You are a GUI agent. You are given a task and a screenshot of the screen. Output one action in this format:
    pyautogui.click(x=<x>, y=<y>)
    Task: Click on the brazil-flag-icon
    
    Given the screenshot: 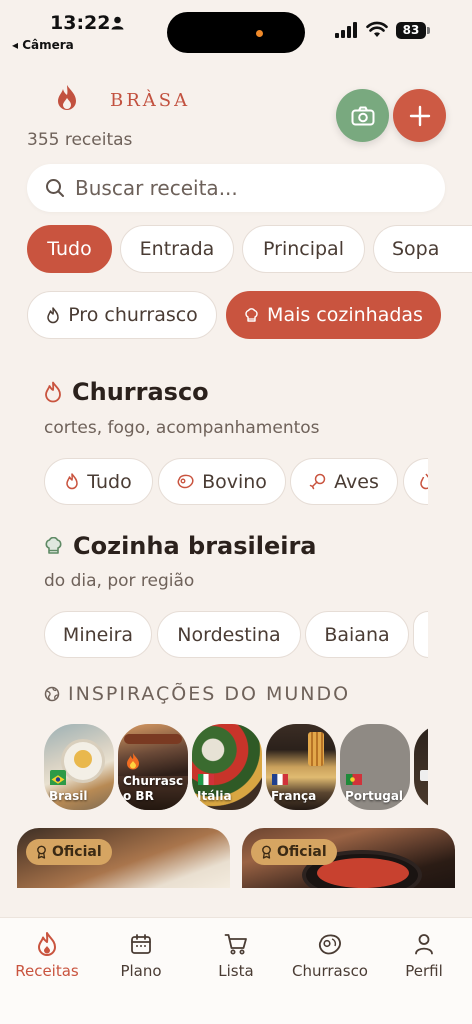 What is the action you would take?
    pyautogui.click(x=58, y=777)
    